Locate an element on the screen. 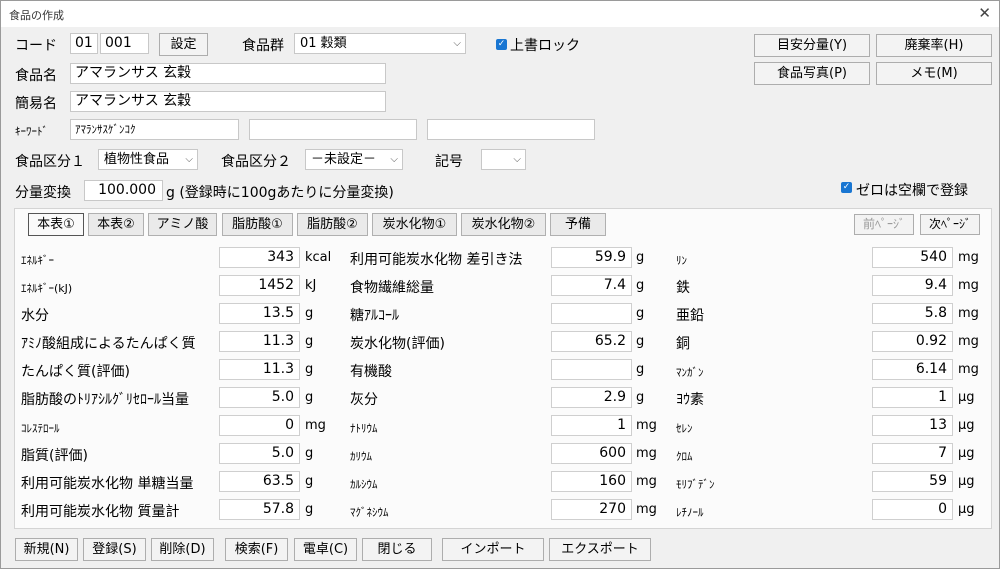 The height and width of the screenshot is (569, 1000). category2-select: －未設定－ ⌵ is located at coordinates (354, 159).